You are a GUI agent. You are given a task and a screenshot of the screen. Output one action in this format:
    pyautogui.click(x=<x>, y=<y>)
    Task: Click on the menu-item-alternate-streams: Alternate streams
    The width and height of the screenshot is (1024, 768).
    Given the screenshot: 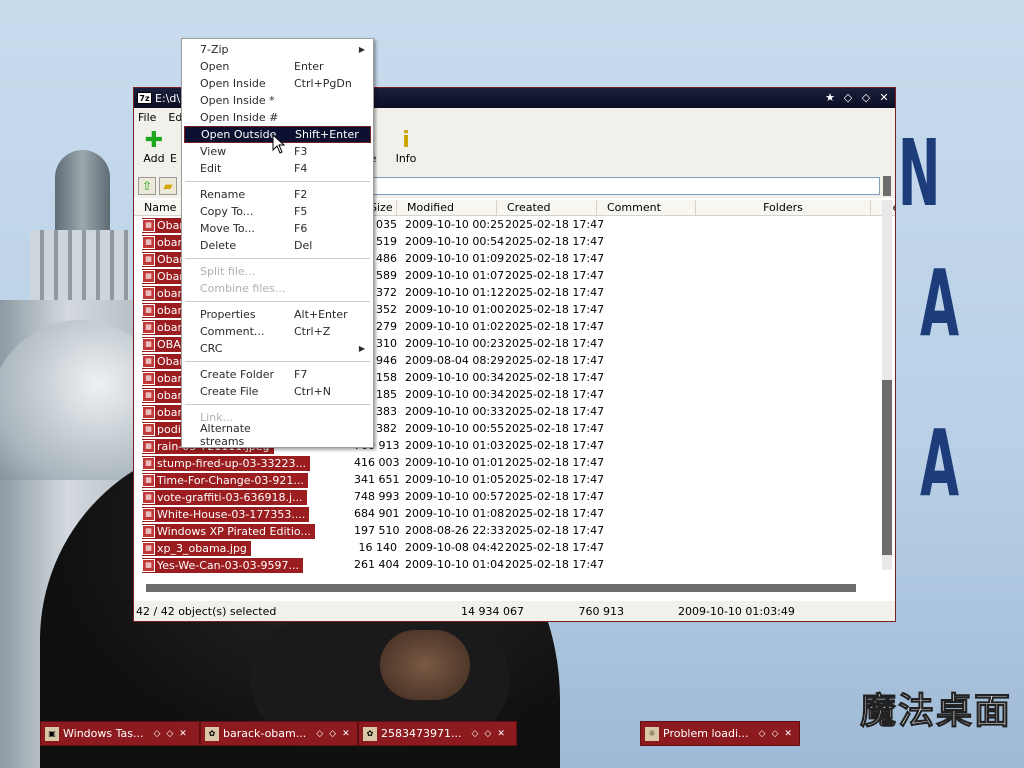 What is the action you would take?
    pyautogui.click(x=277, y=435)
    